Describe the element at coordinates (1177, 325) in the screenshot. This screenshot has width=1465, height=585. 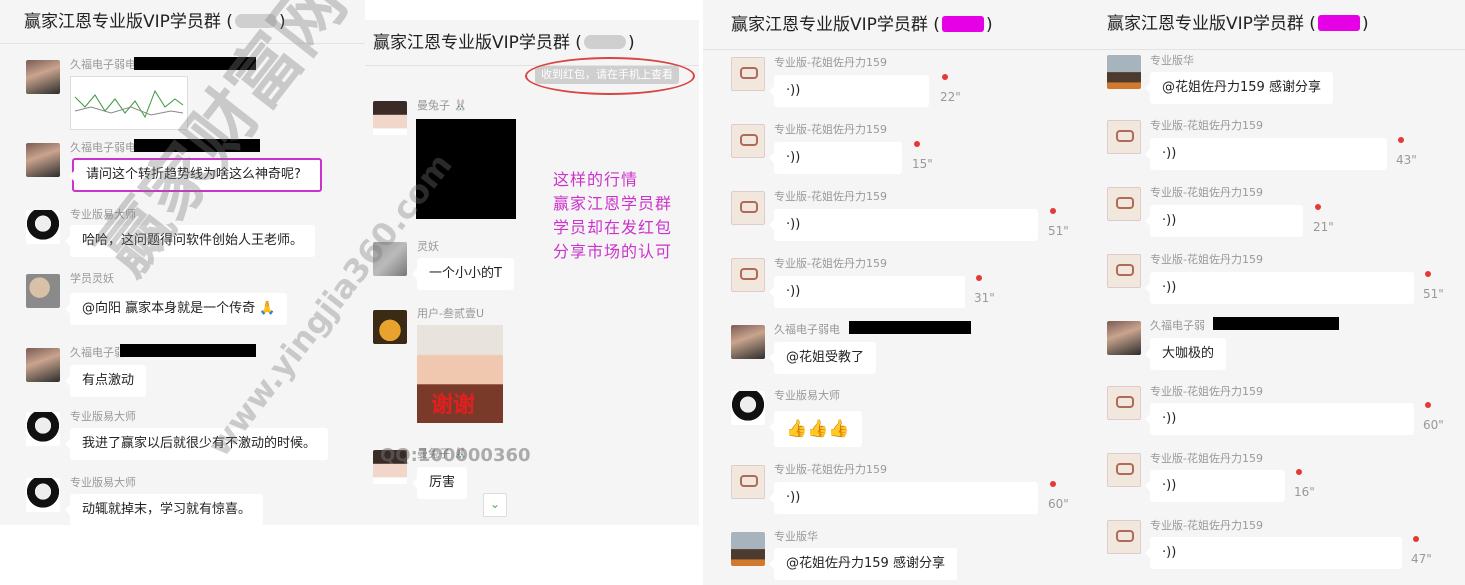
I see `sender-name: 久福电子弱` at that location.